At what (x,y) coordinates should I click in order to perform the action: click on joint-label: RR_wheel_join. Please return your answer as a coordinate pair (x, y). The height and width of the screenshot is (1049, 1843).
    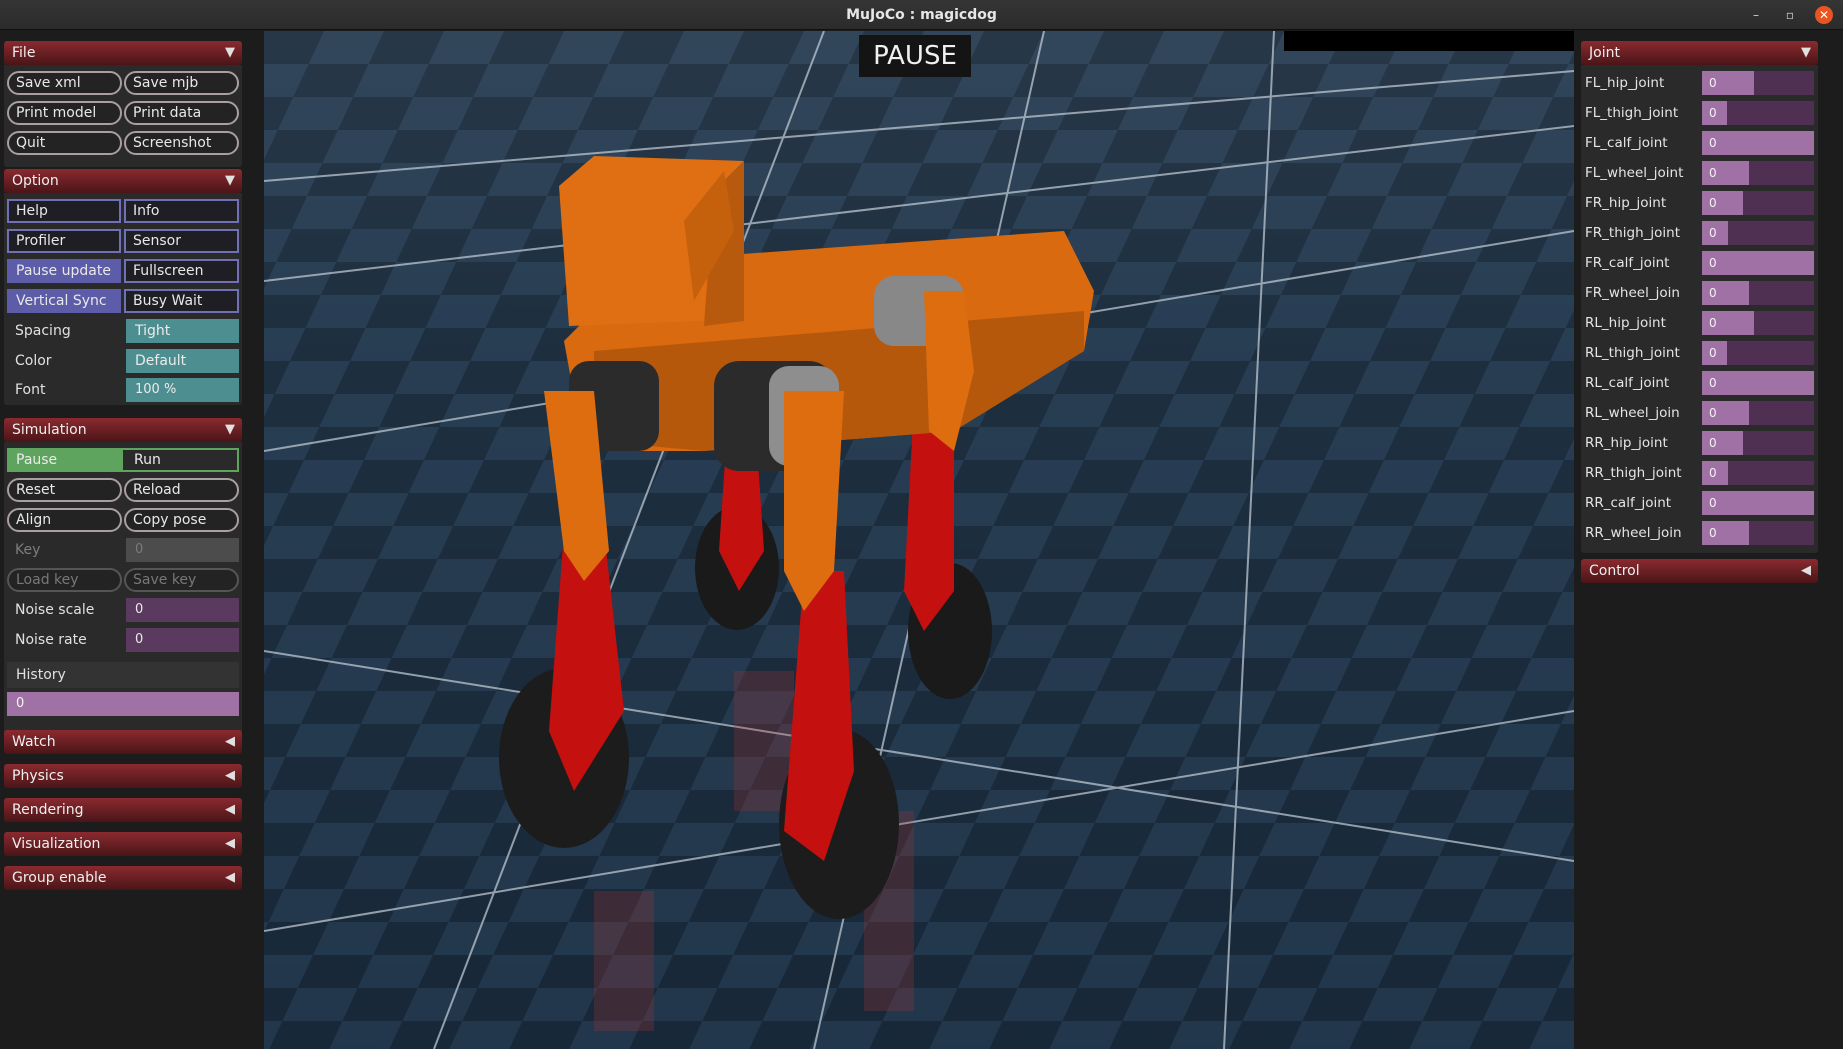
    Looking at the image, I should click on (1633, 533).